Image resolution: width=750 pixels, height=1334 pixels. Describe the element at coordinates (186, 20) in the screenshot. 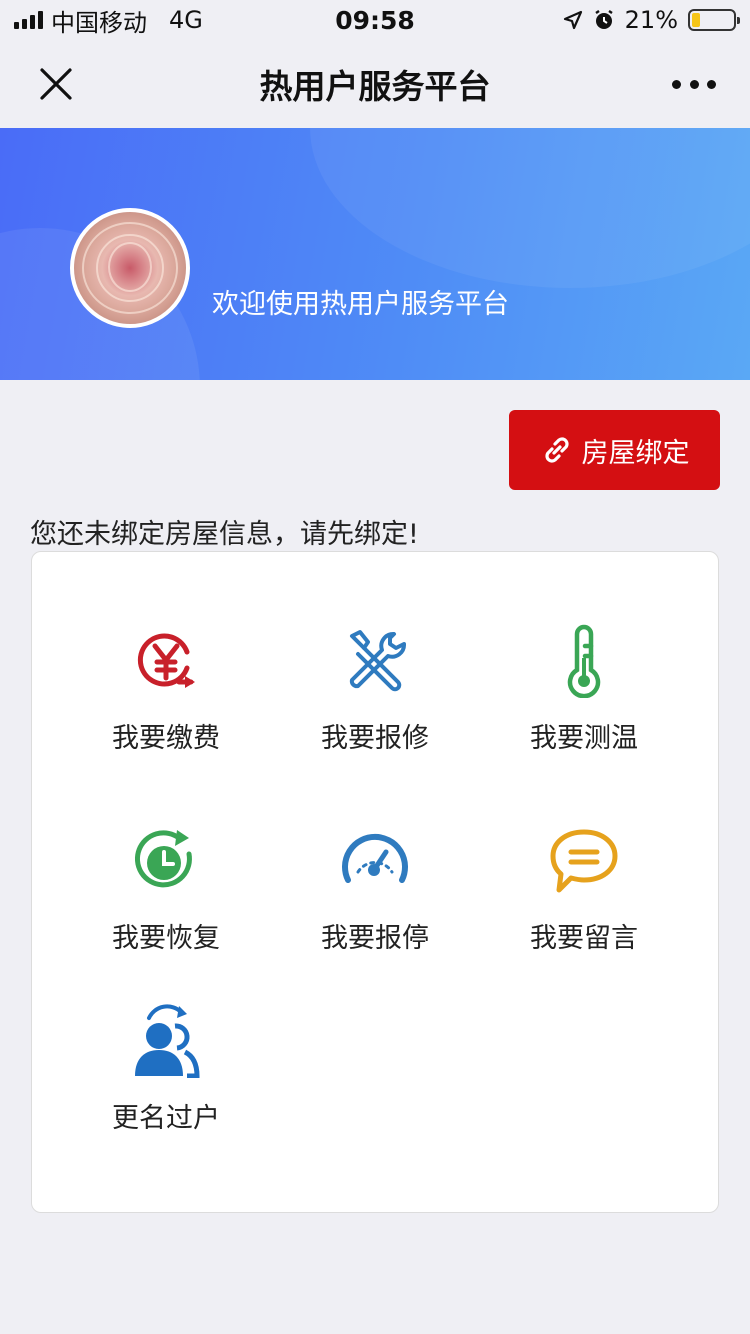

I see `network-label: 4G` at that location.